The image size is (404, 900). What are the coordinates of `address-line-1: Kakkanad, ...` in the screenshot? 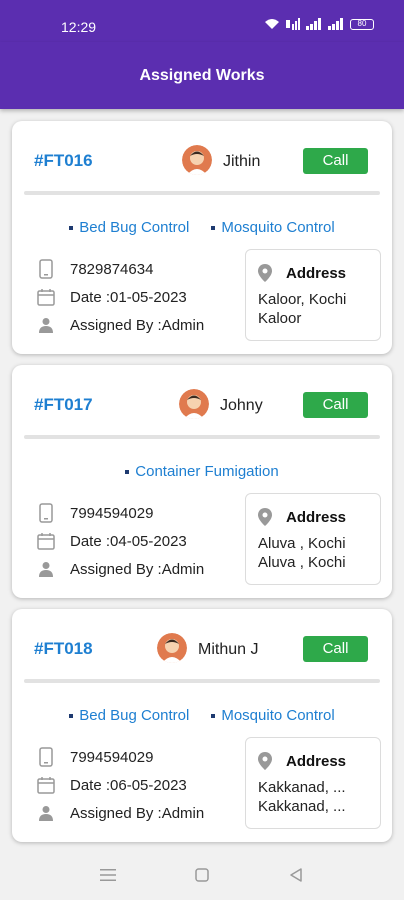 It's located at (302, 787).